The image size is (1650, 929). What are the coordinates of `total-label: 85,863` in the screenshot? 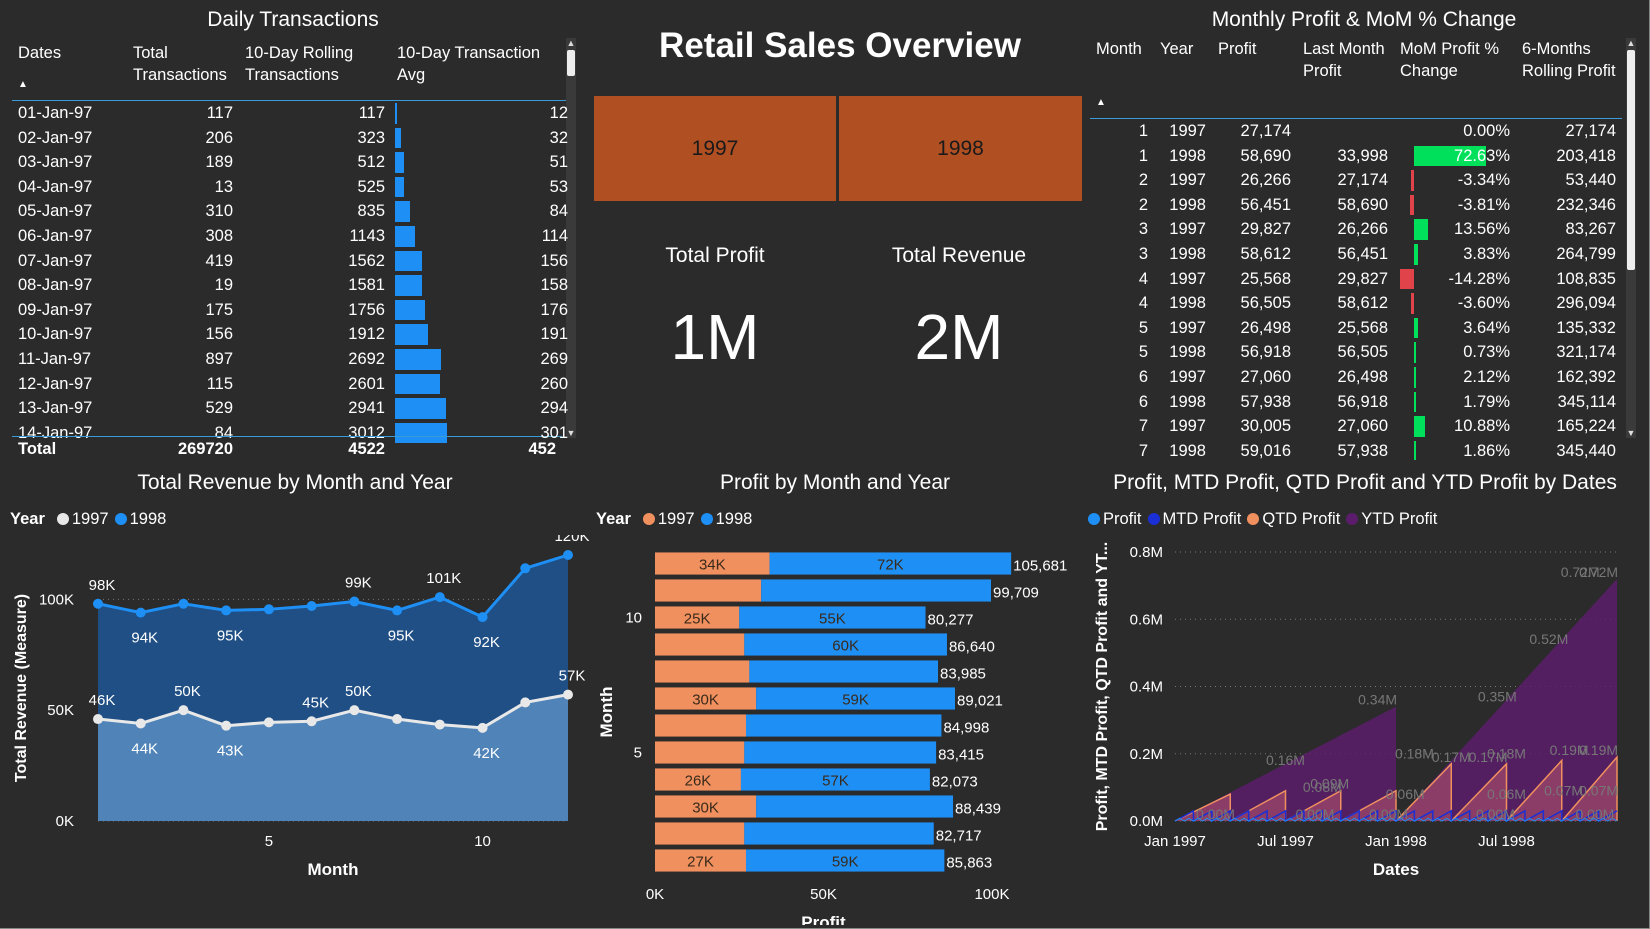 It's located at (969, 863).